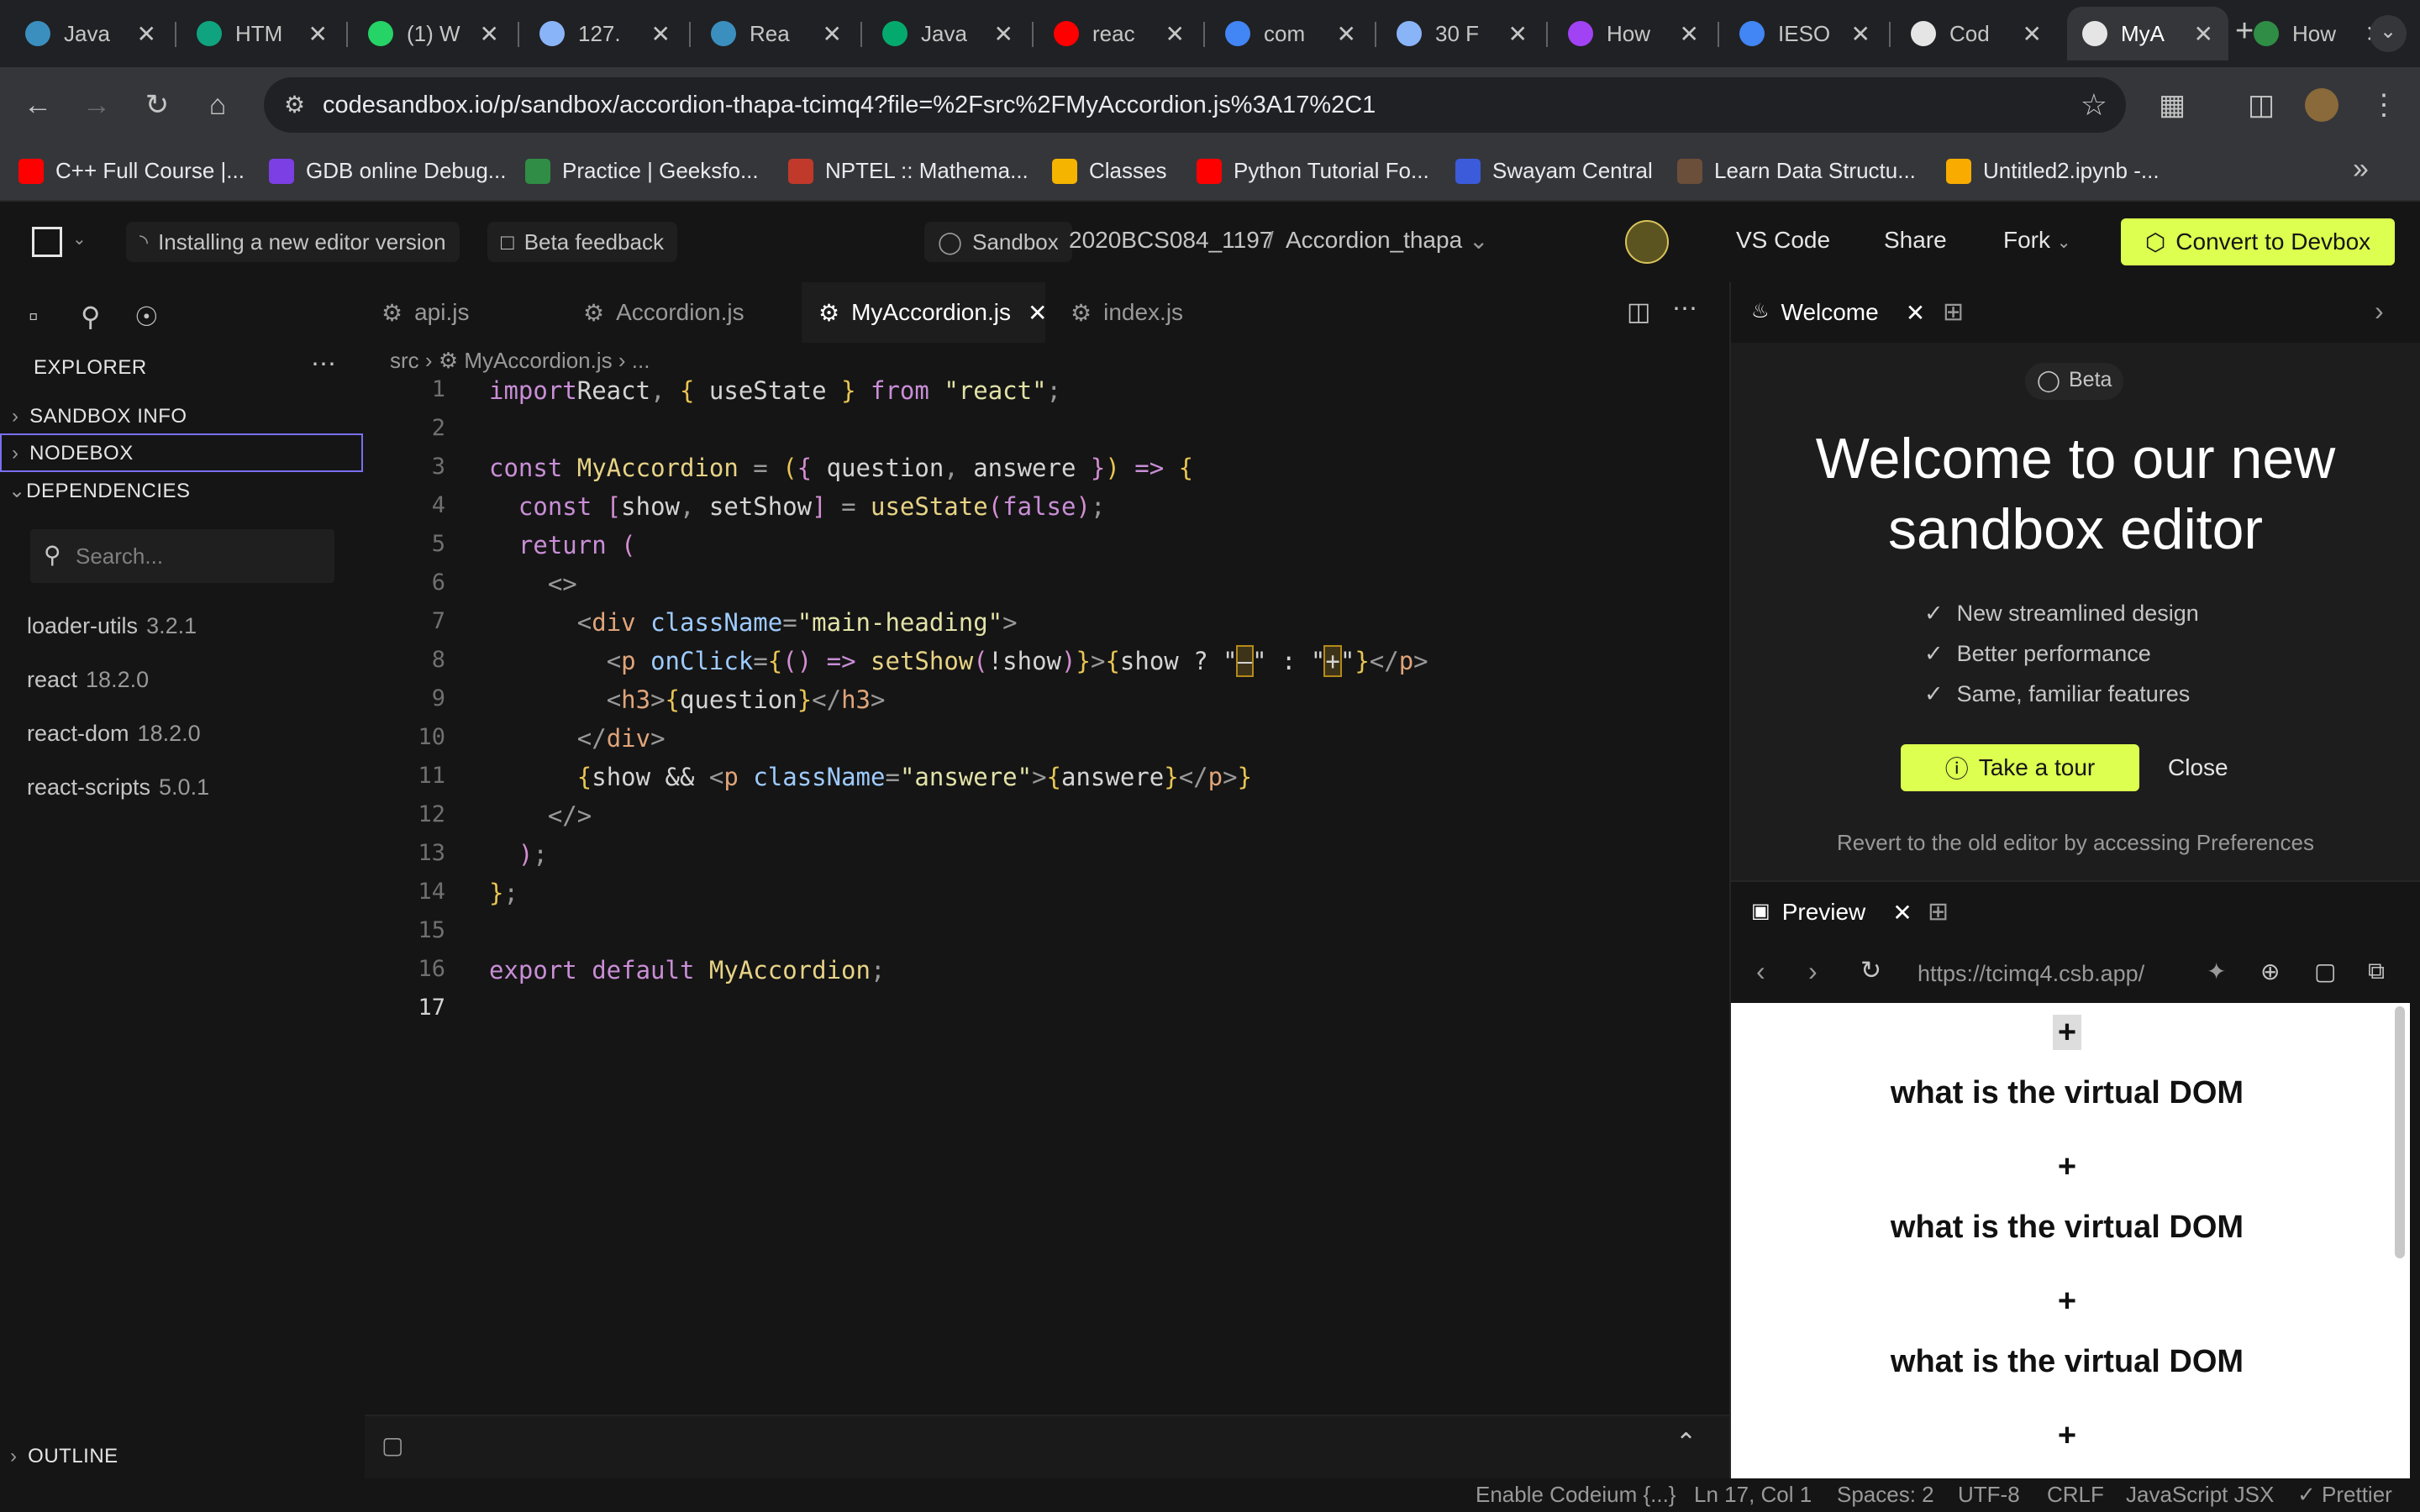  I want to click on dependencies-section: ⌄ DEPENDENCIES, so click(99, 491).